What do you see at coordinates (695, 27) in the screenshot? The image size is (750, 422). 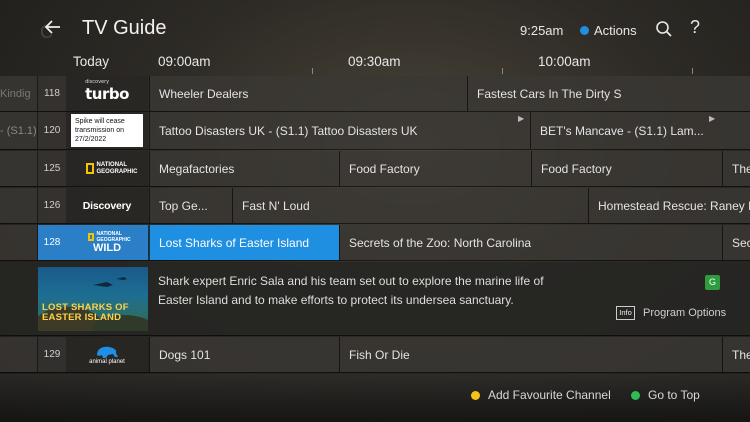 I see `help-icon: ?` at bounding box center [695, 27].